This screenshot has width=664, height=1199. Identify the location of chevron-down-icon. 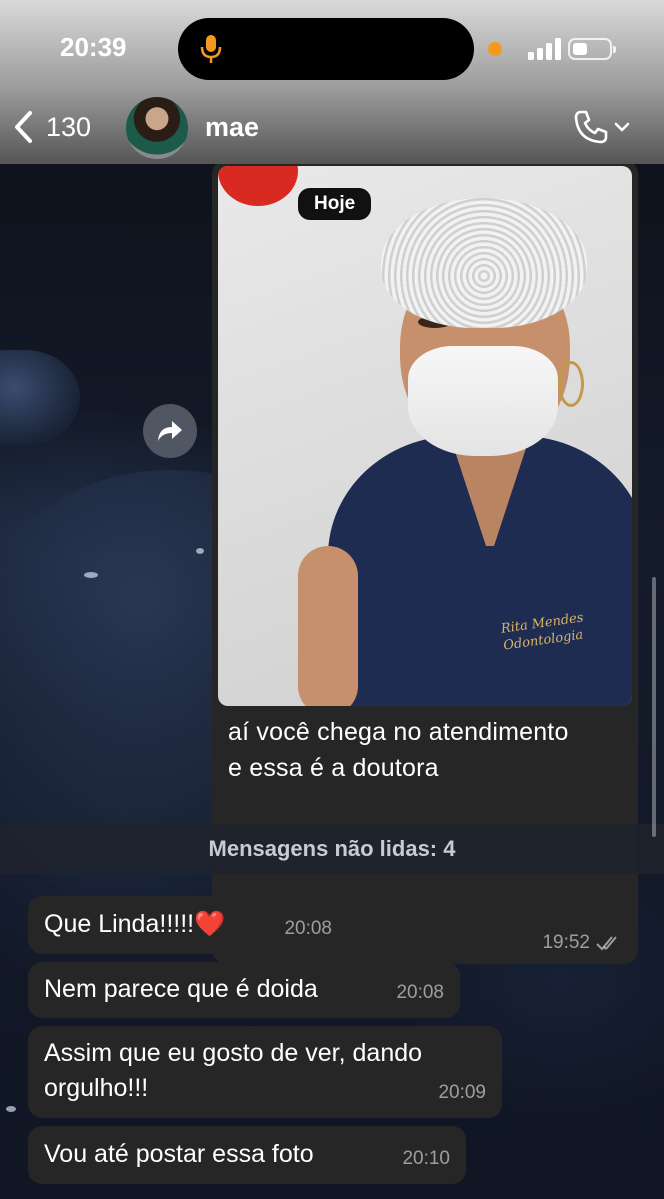
(622, 127).